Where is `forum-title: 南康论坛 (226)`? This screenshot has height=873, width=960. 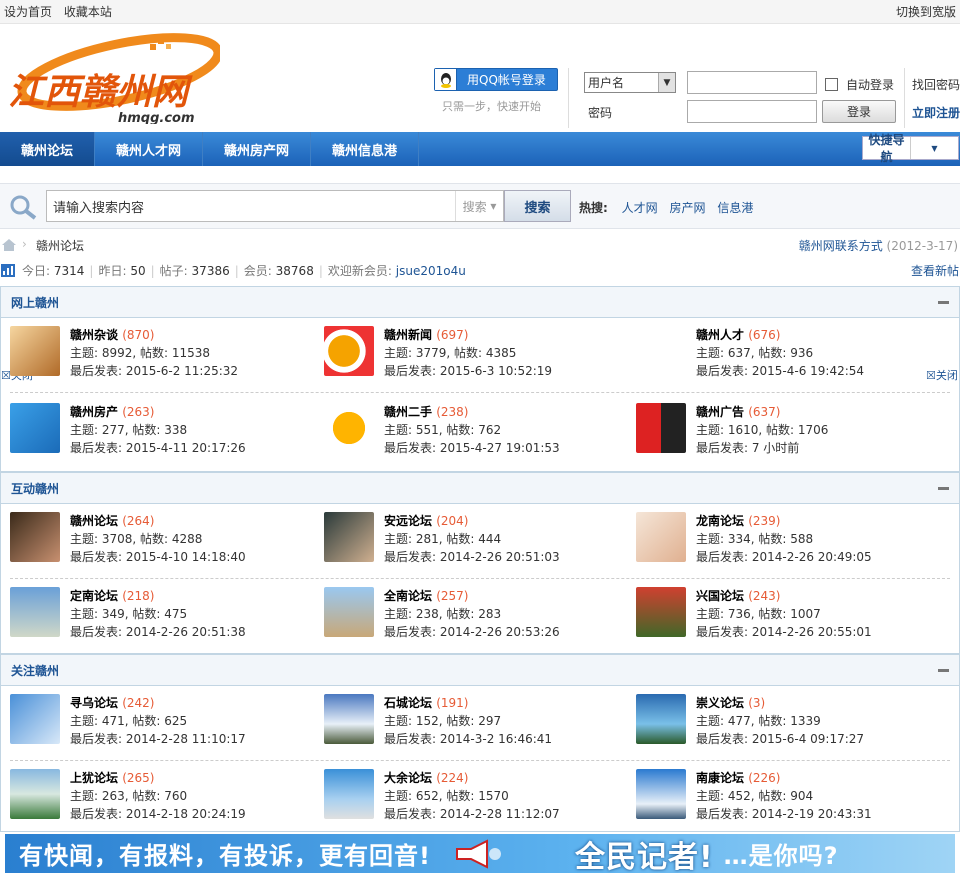 forum-title: 南康论坛 (226) is located at coordinates (738, 777).